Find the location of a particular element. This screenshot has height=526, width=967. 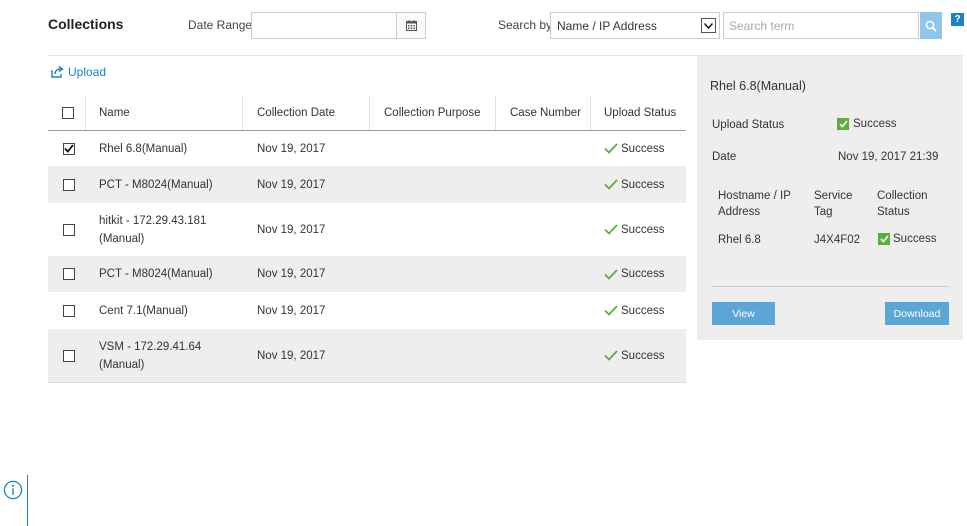

help-icon: ? is located at coordinates (957, 19).